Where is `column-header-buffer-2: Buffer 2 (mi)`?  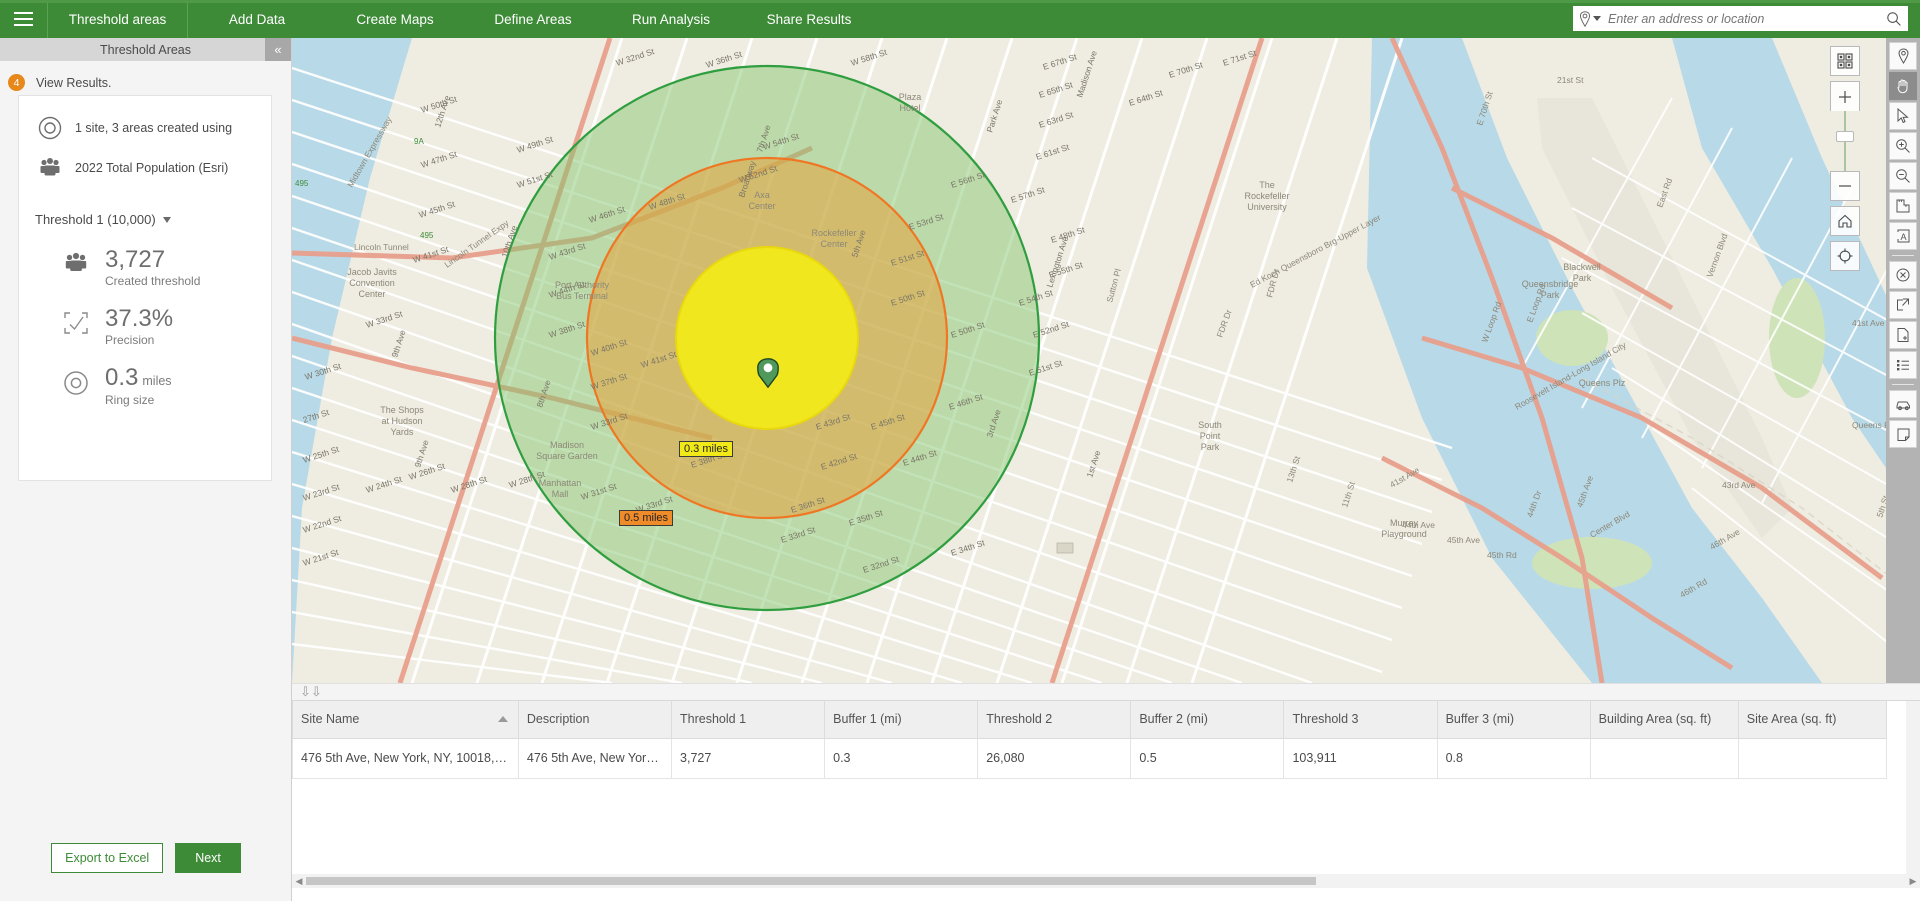 column-header-buffer-2: Buffer 2 (mi) is located at coordinates (1207, 720).